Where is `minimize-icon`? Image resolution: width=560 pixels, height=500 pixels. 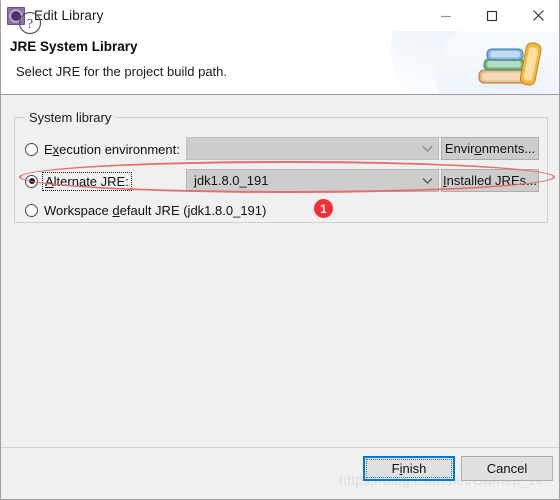
minimize-icon is located at coordinates (446, 15).